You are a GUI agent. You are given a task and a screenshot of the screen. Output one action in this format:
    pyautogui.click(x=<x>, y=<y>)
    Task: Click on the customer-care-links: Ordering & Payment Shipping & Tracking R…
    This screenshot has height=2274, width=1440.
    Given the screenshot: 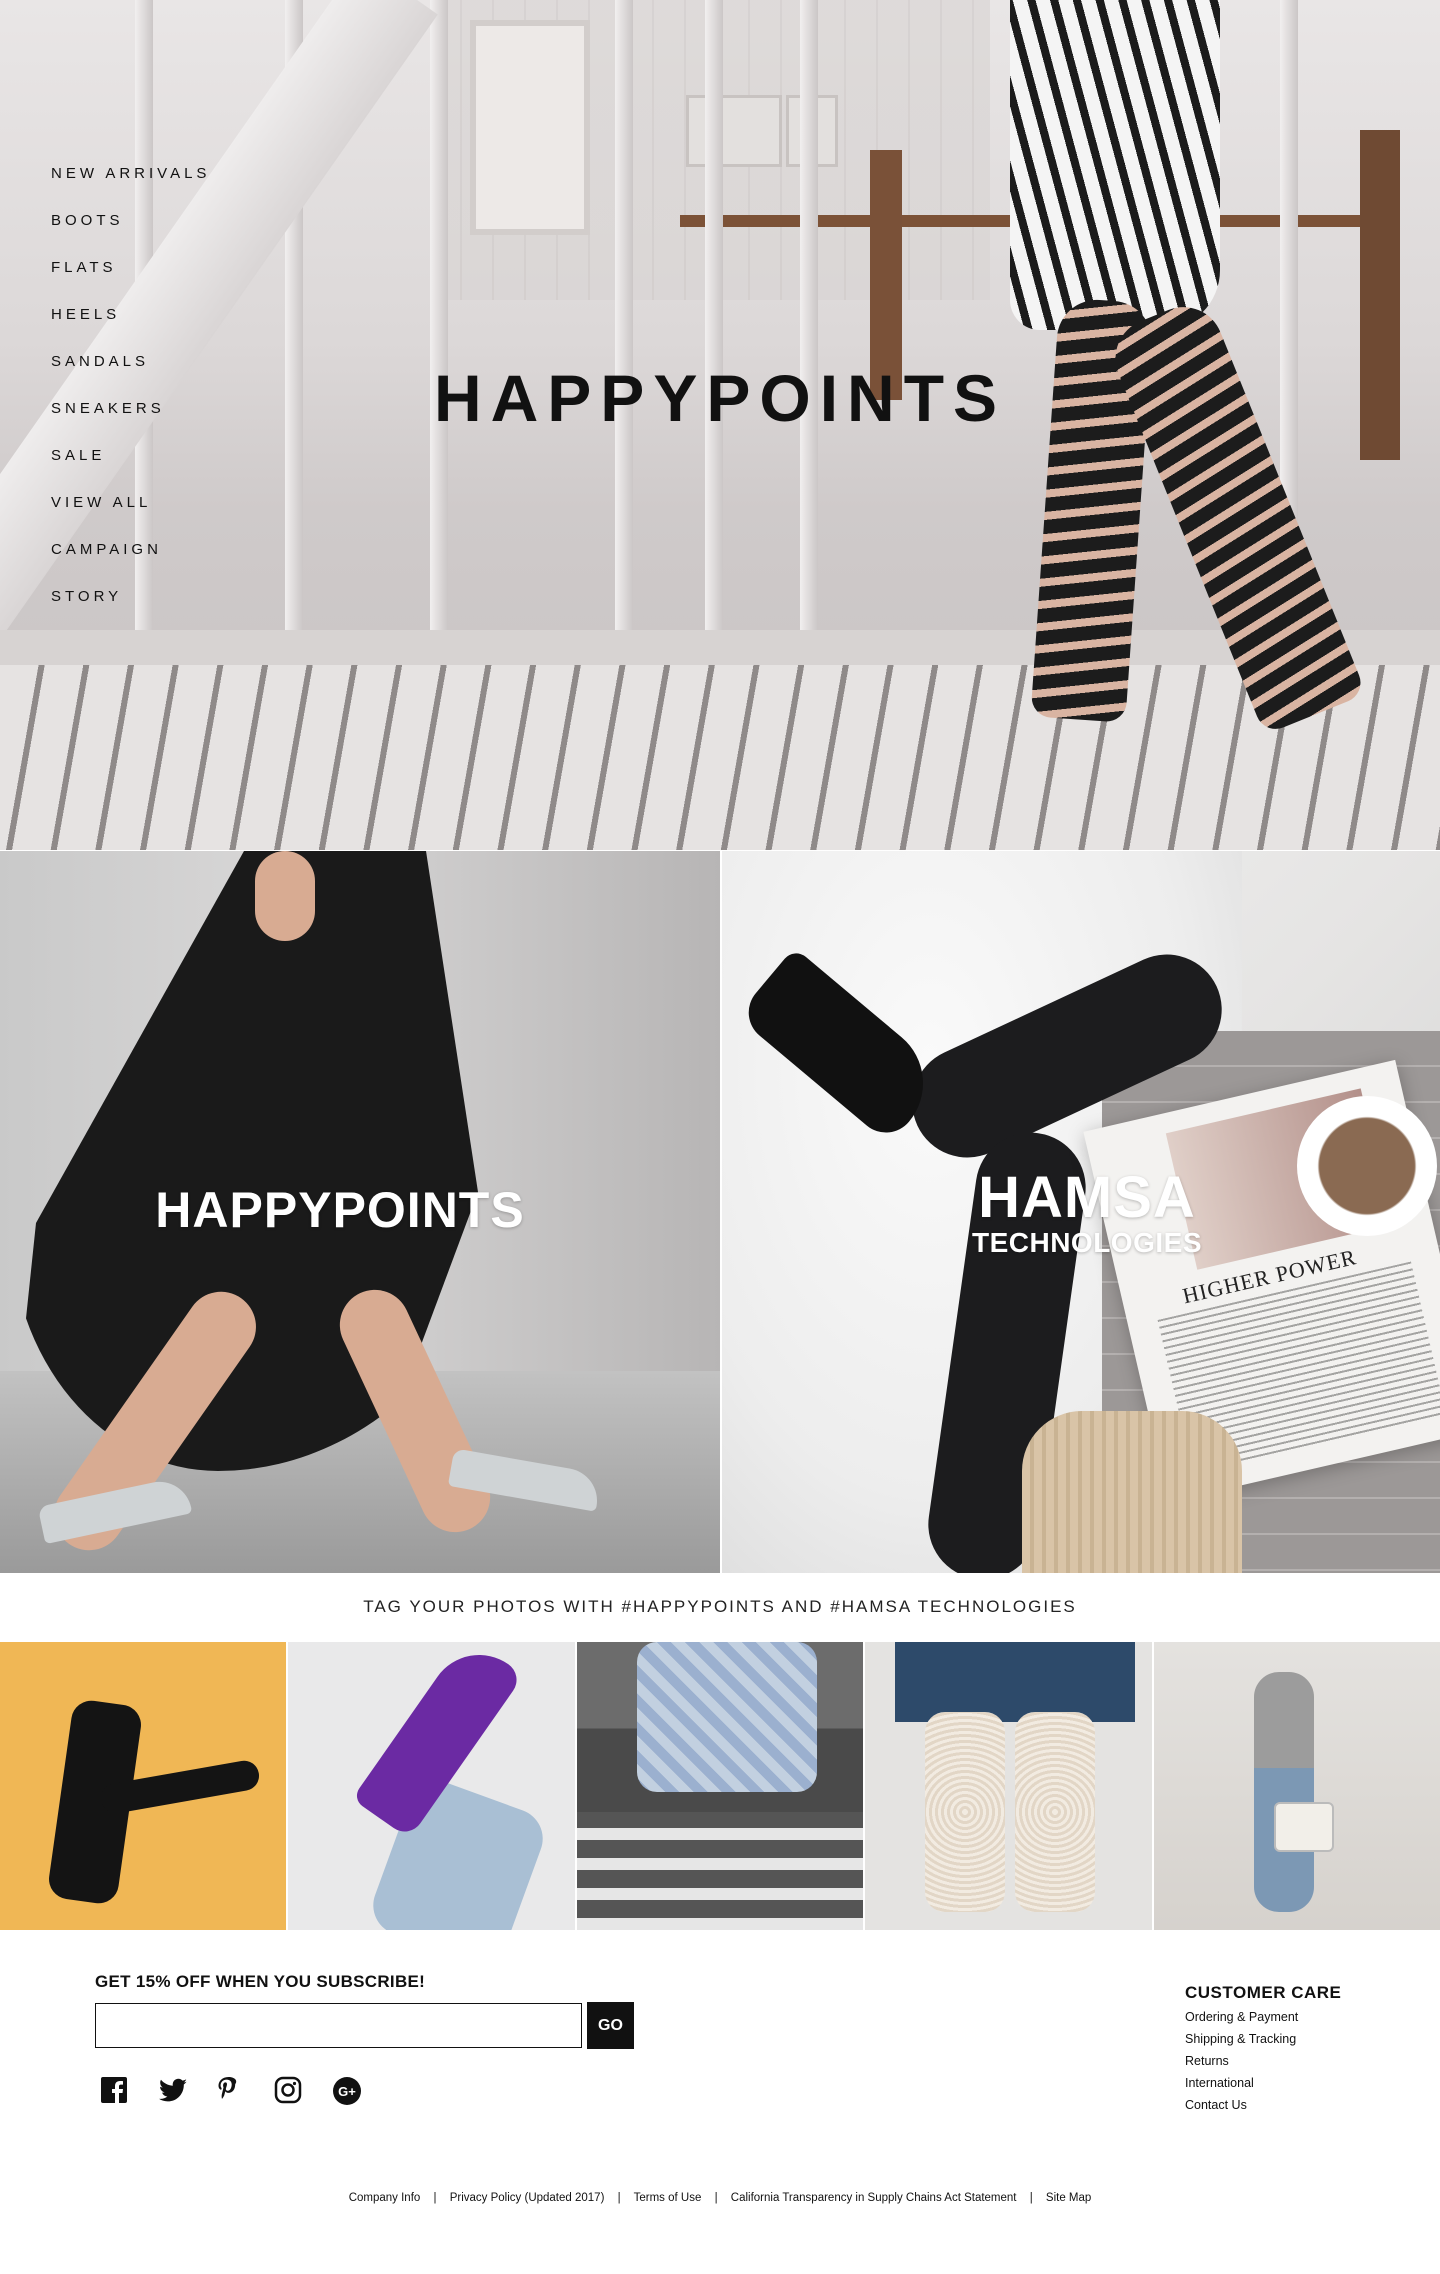 What is the action you would take?
    pyautogui.click(x=1241, y=2065)
    